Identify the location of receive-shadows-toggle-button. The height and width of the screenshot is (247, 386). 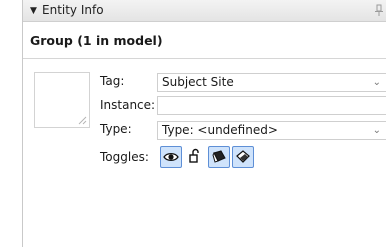
(243, 157).